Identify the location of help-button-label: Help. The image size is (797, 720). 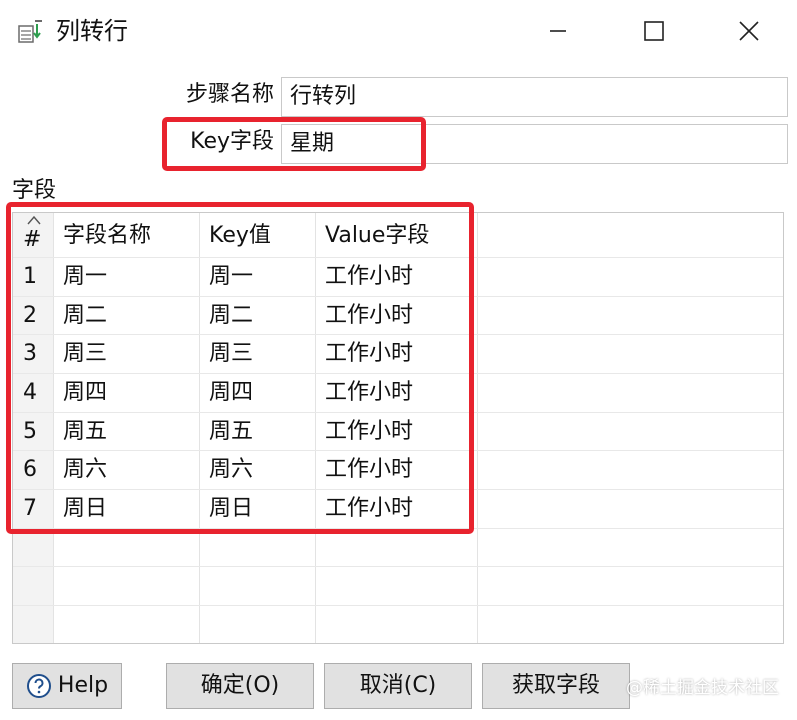
(83, 685).